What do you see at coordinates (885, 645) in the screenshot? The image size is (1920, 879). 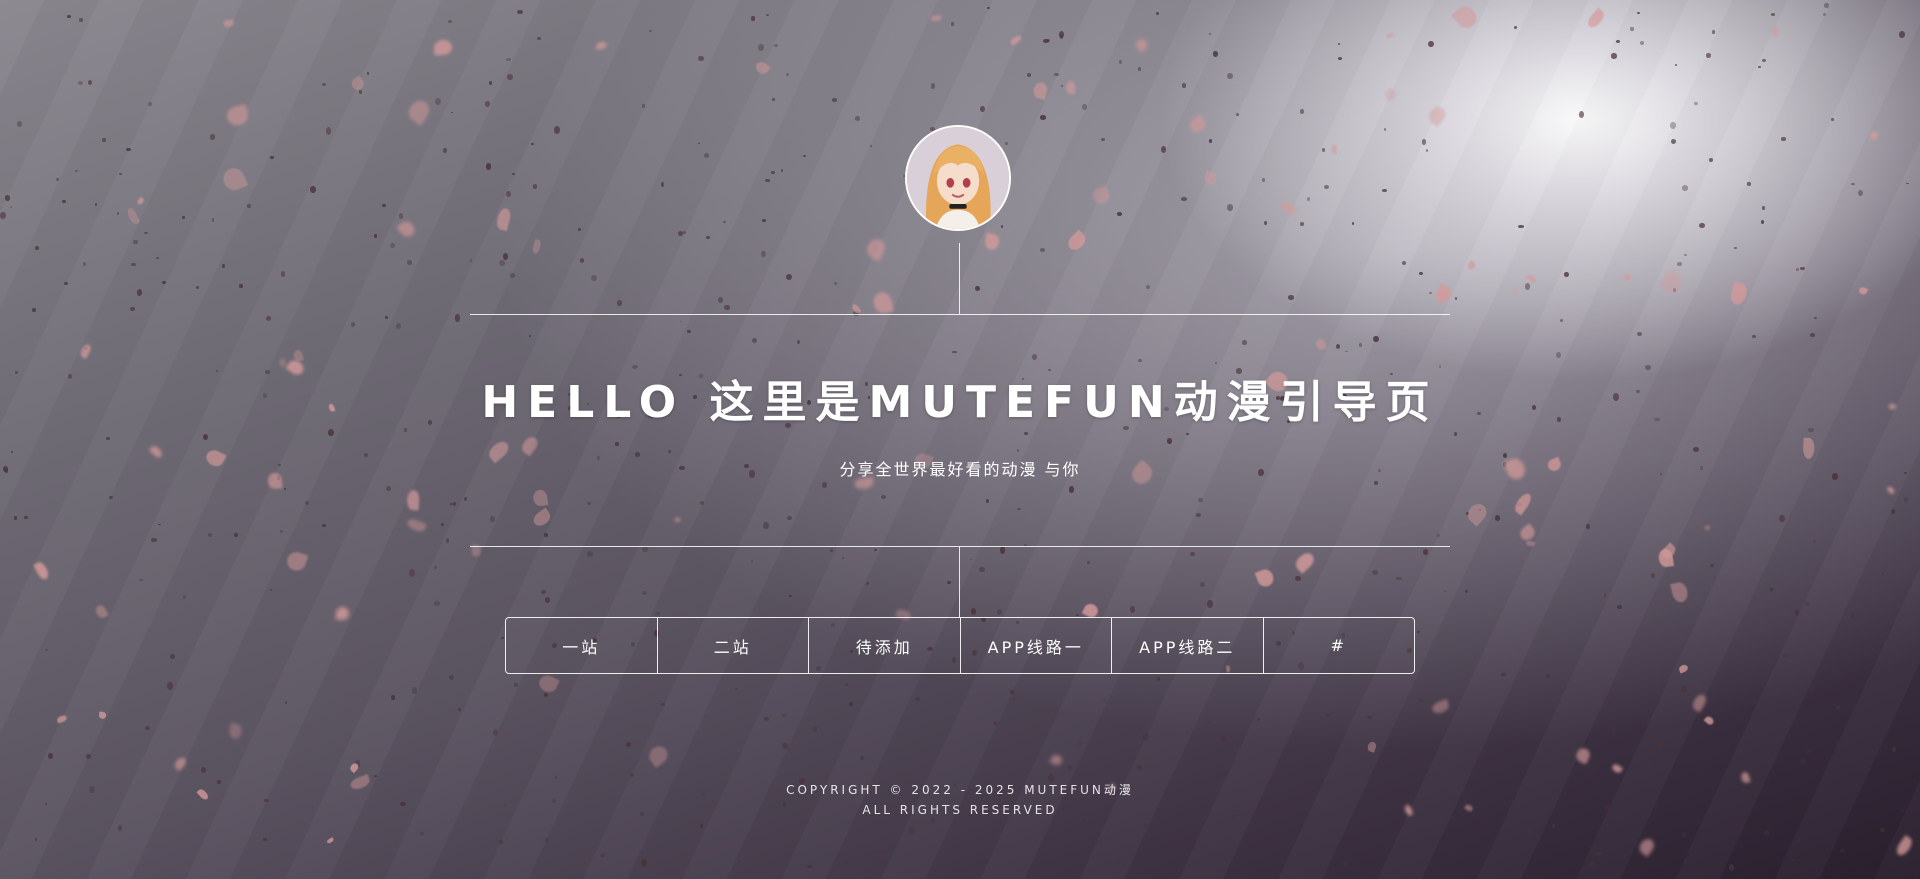 I see `nav-item-pending: 待添加` at bounding box center [885, 645].